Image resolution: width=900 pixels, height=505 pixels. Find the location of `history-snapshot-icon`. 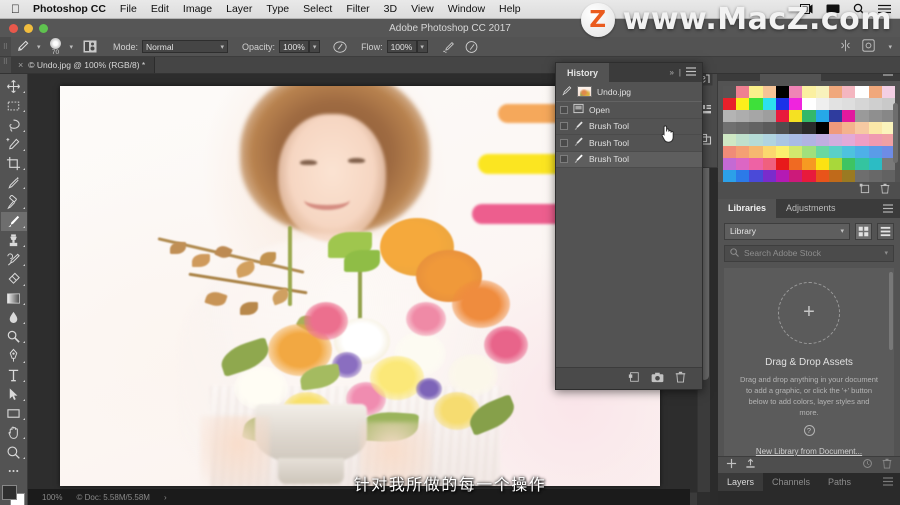

history-snapshot-icon is located at coordinates (566, 92).